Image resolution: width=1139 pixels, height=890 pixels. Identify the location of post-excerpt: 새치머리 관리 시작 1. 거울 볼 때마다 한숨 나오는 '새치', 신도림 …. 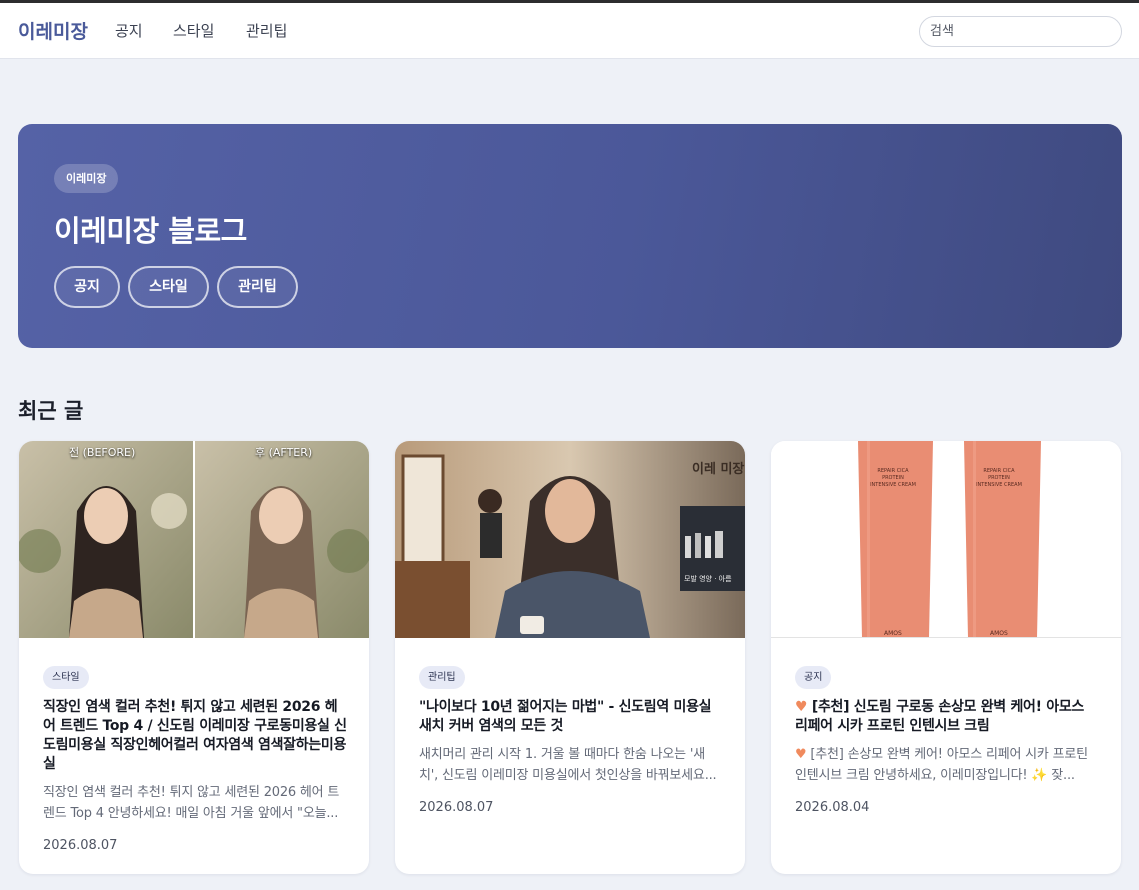
(568, 765).